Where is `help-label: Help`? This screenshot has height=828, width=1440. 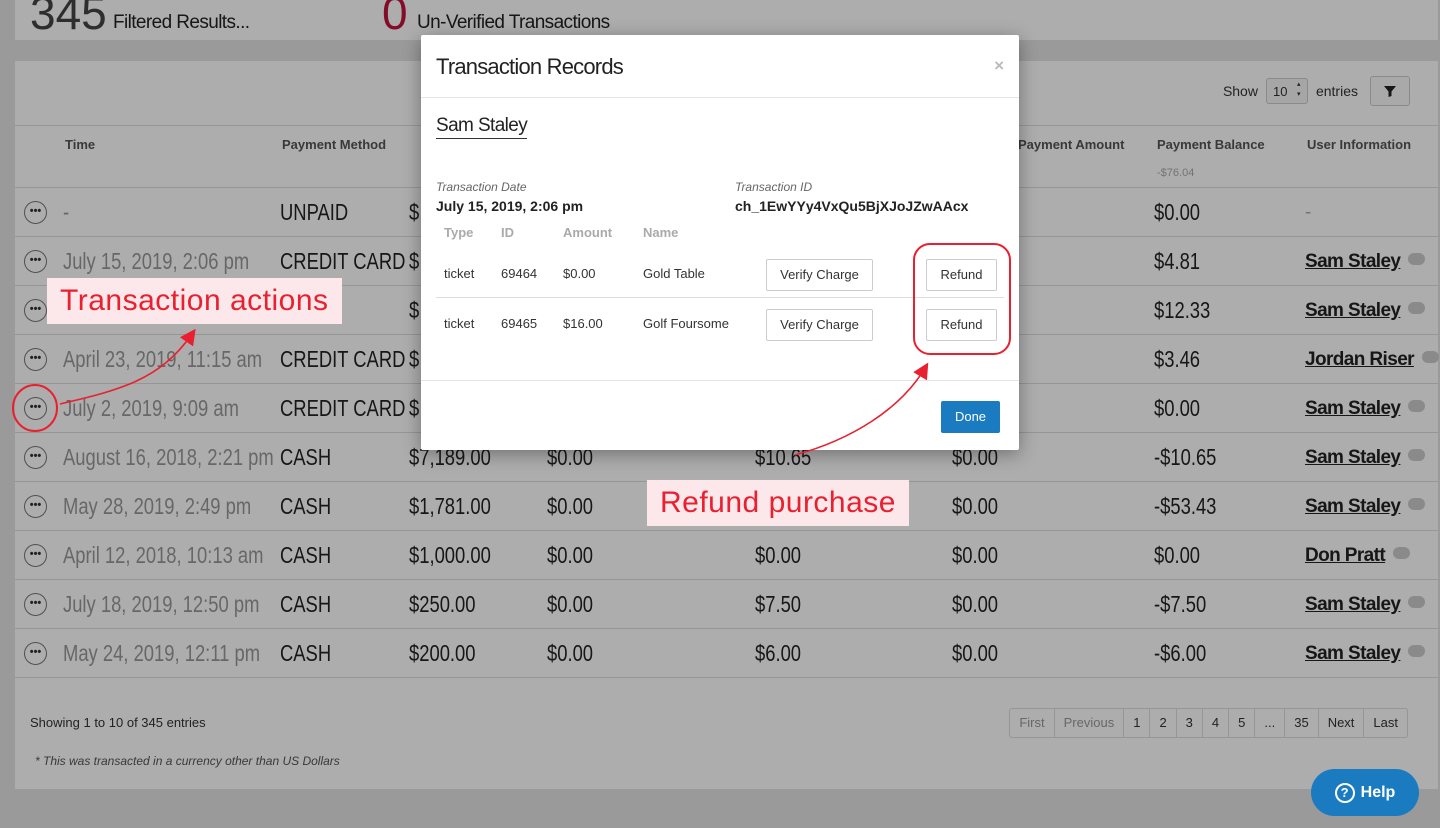 help-label: Help is located at coordinates (1378, 792).